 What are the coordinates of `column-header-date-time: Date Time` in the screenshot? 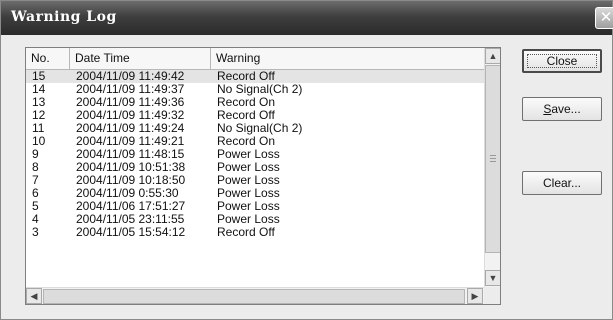 It's located at (140, 58).